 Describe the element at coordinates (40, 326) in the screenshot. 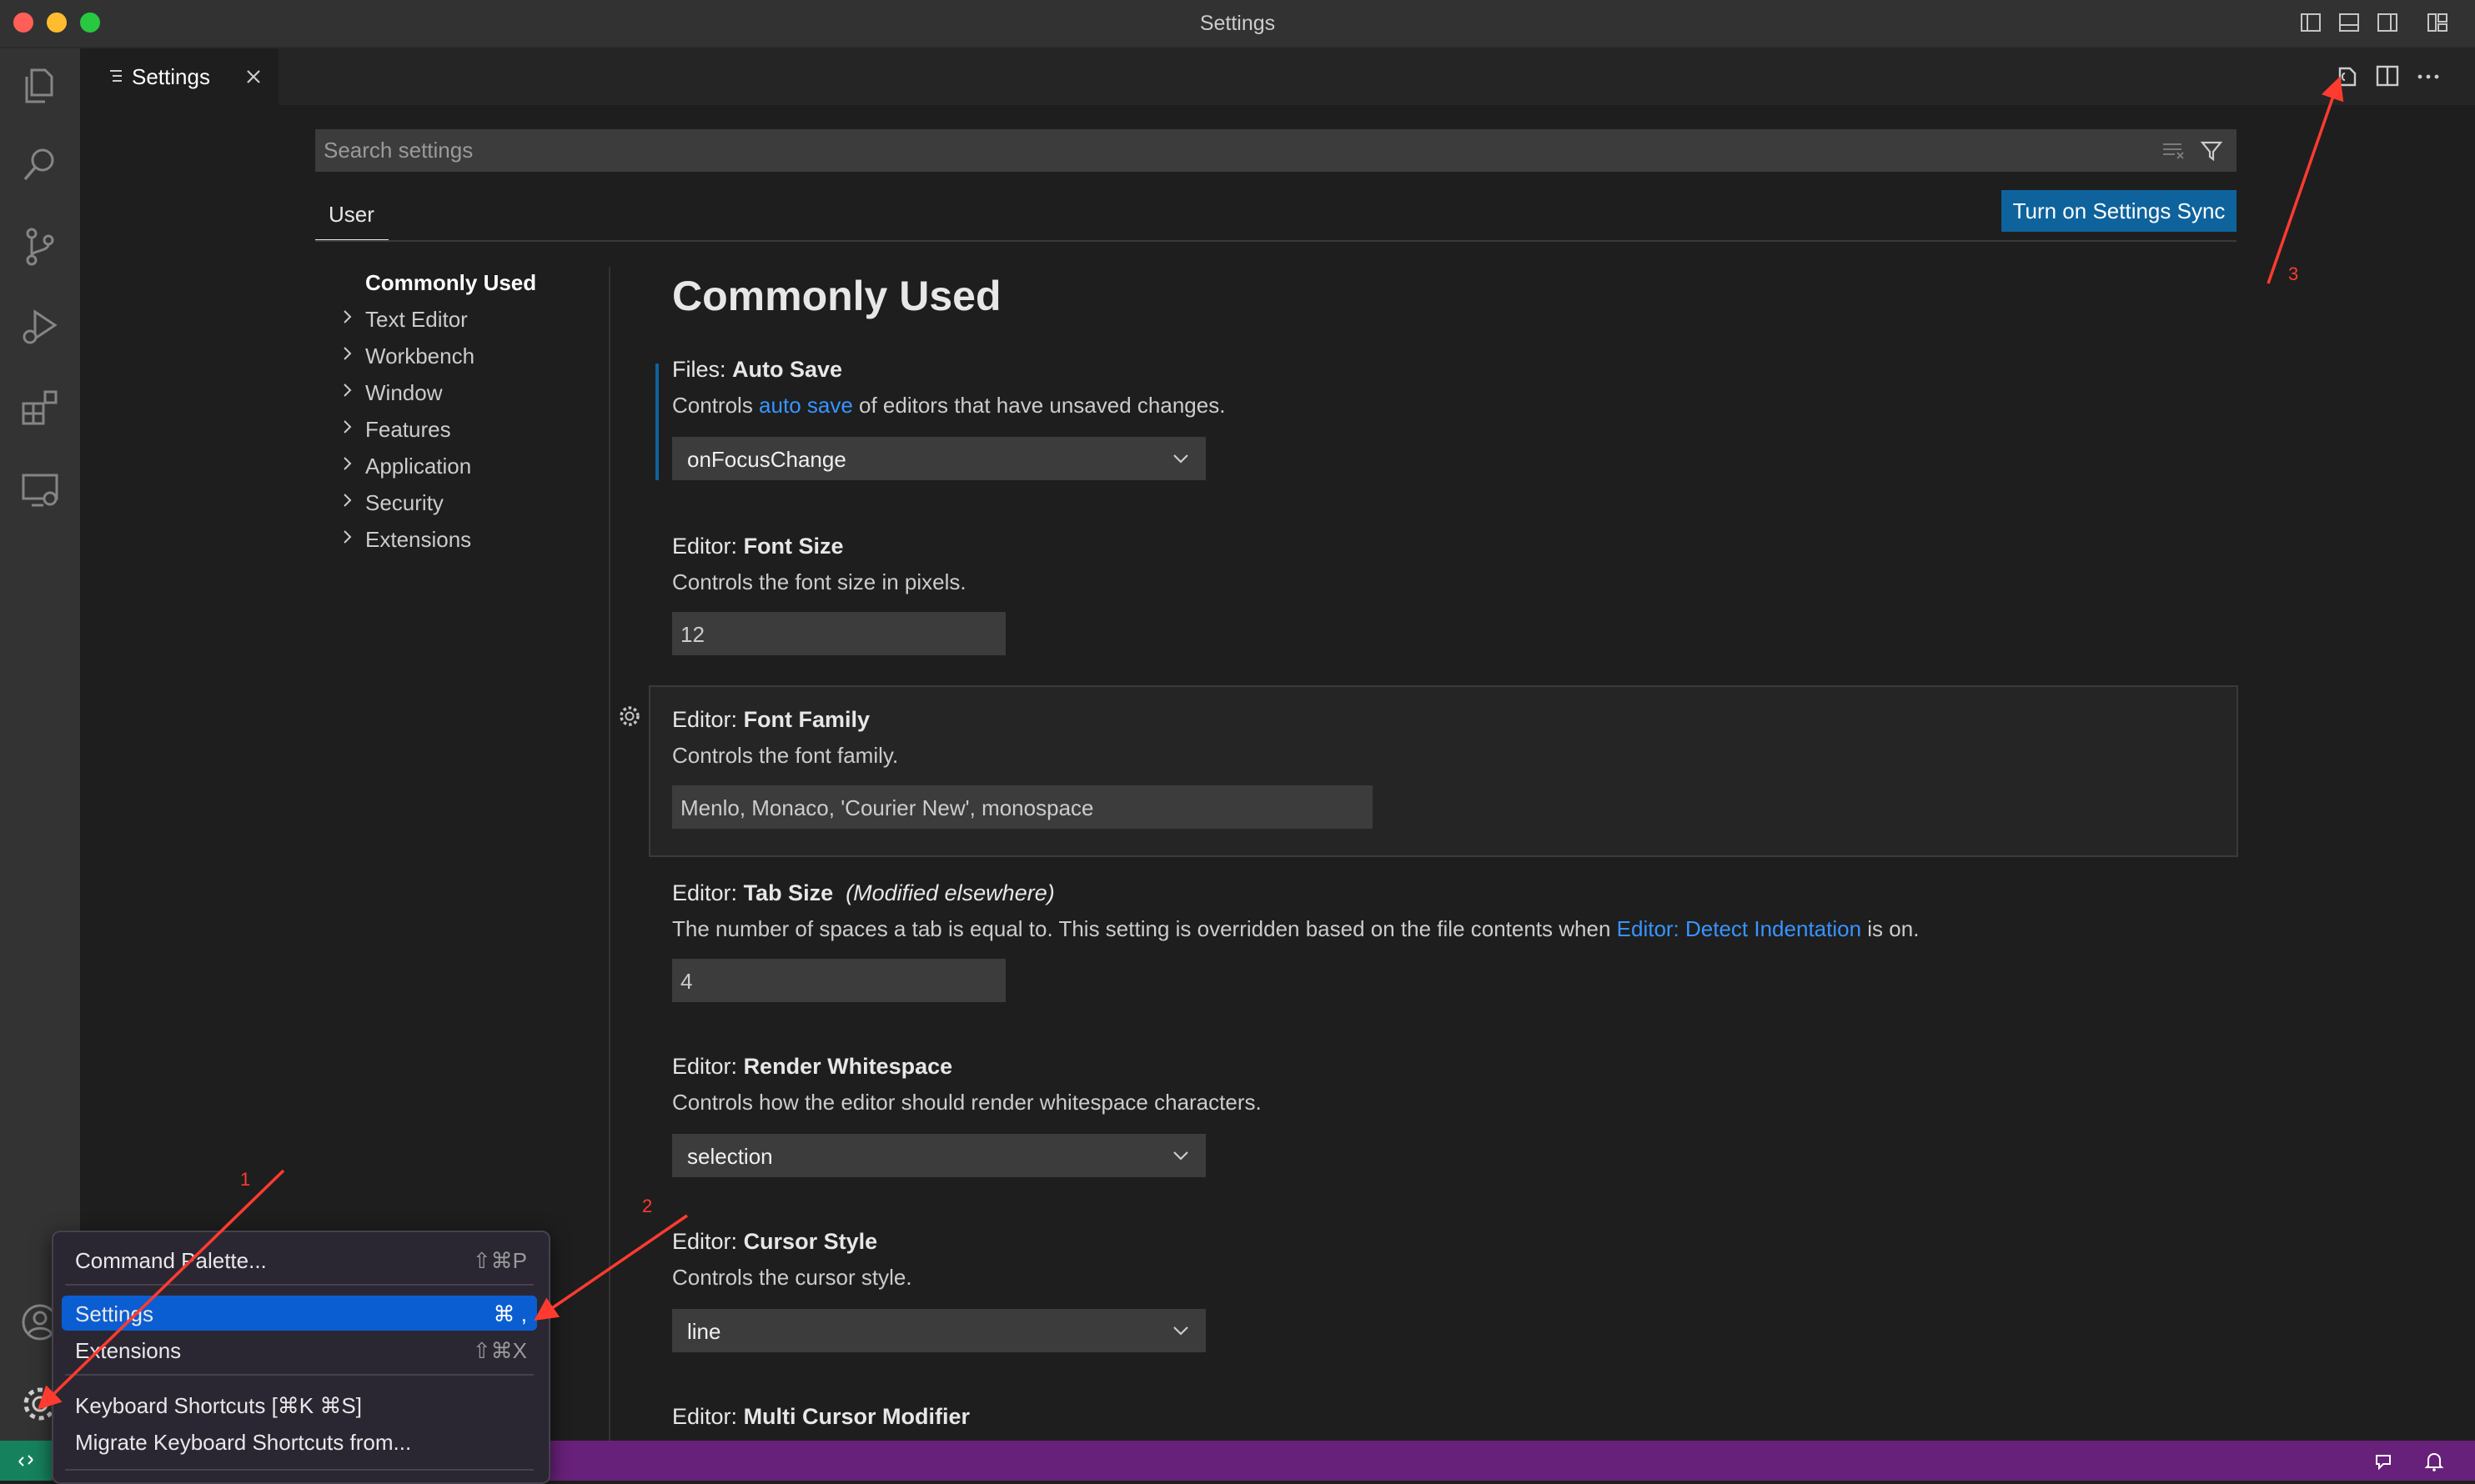

I see `run-and-debug-icon` at that location.